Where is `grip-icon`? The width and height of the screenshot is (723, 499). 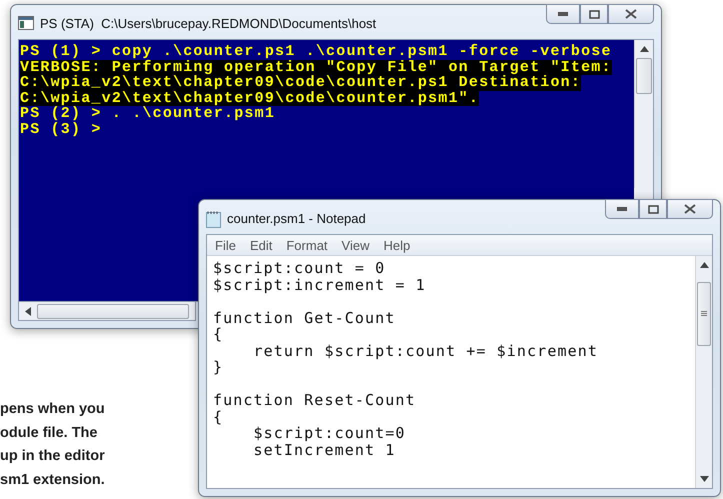
grip-icon is located at coordinates (704, 314).